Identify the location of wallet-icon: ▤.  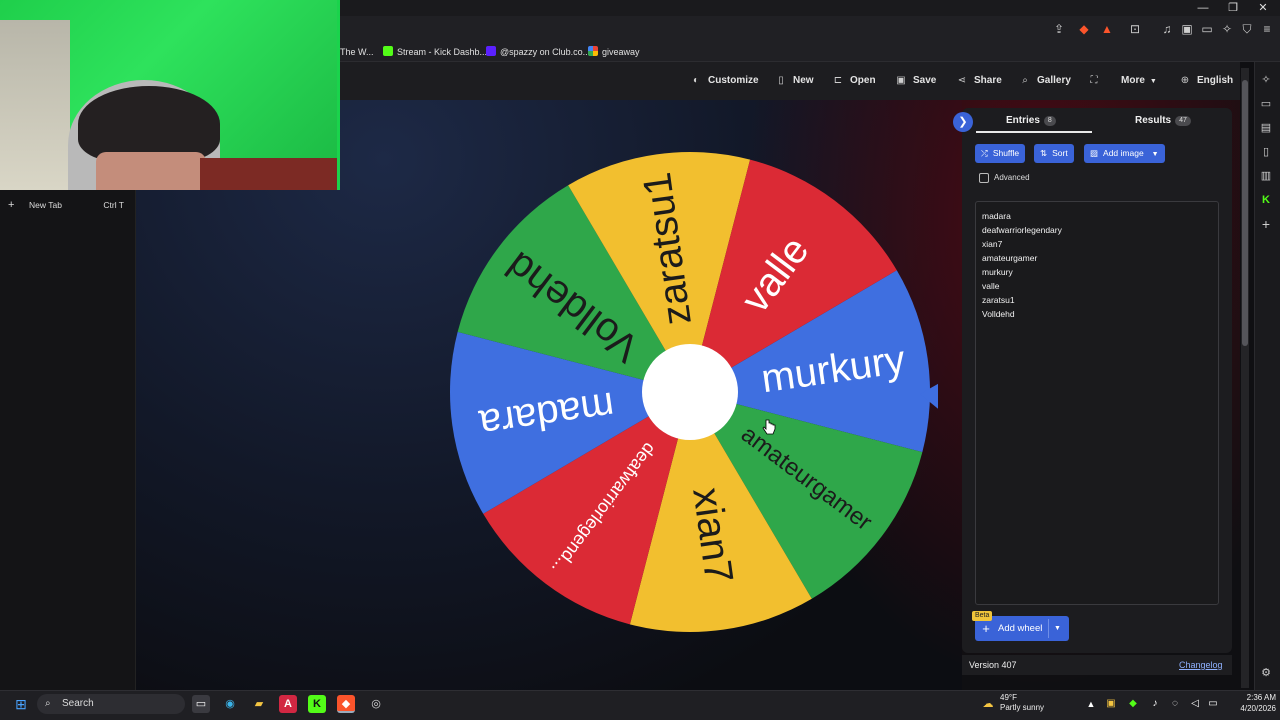
(1266, 128).